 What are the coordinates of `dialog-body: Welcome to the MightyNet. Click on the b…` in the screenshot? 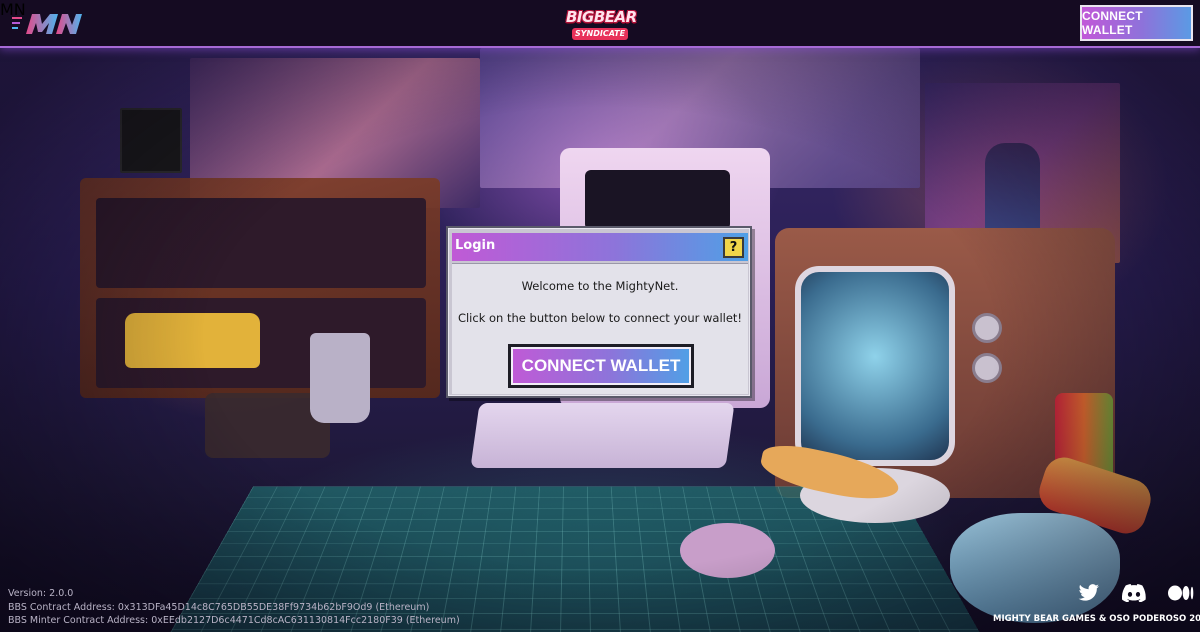 It's located at (600, 328).